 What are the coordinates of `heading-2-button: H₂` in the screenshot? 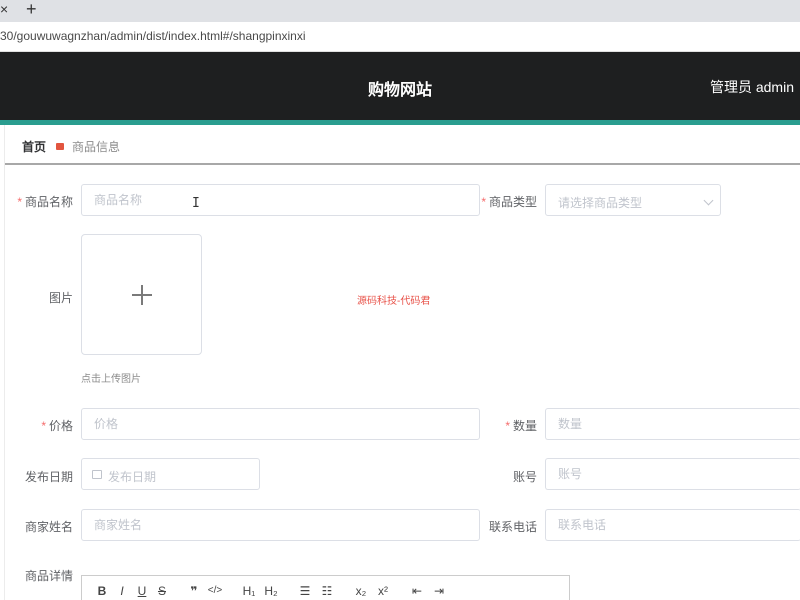 It's located at (271, 591).